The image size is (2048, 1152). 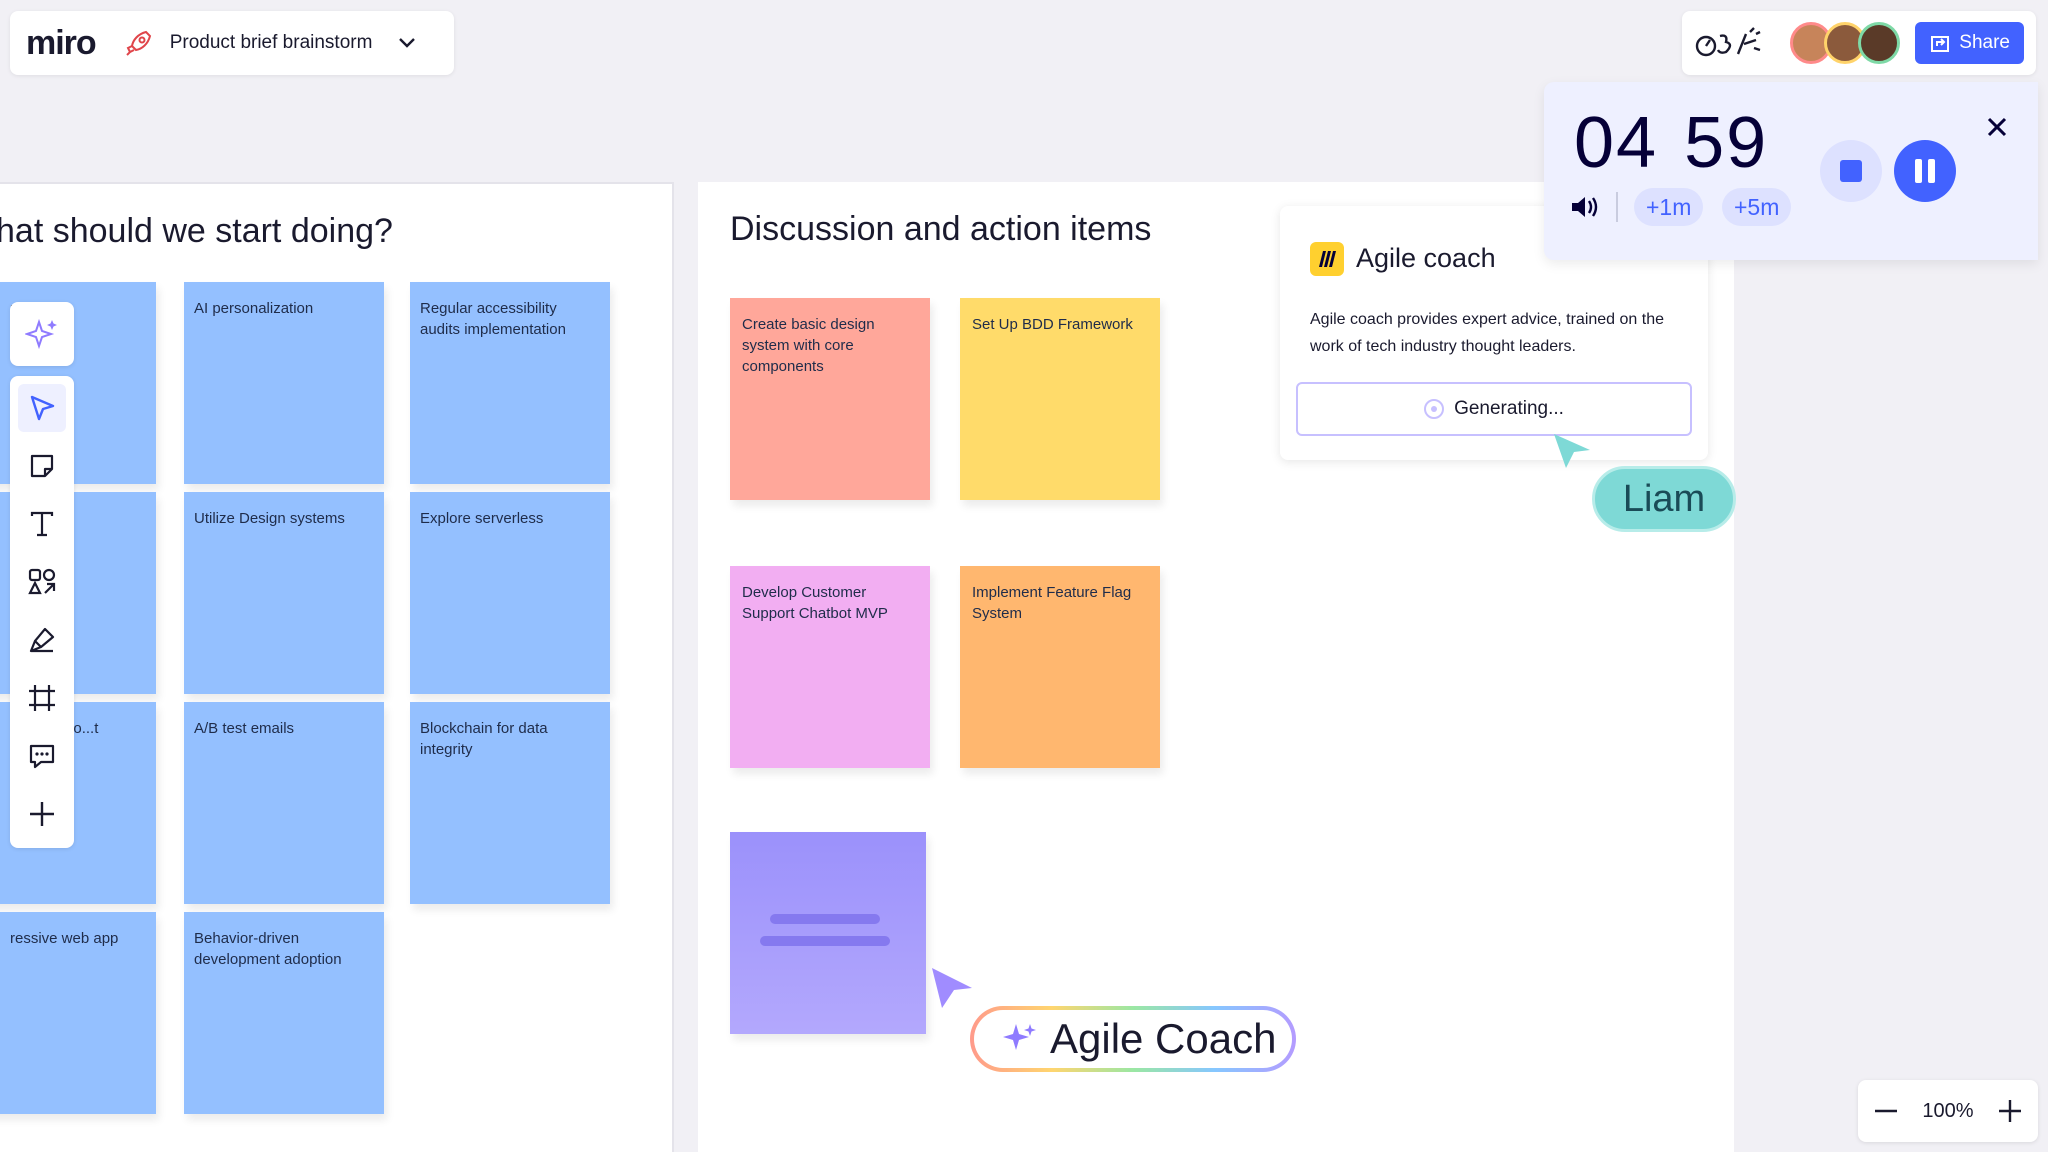 I want to click on more-tools-button, so click(x=42, y=814).